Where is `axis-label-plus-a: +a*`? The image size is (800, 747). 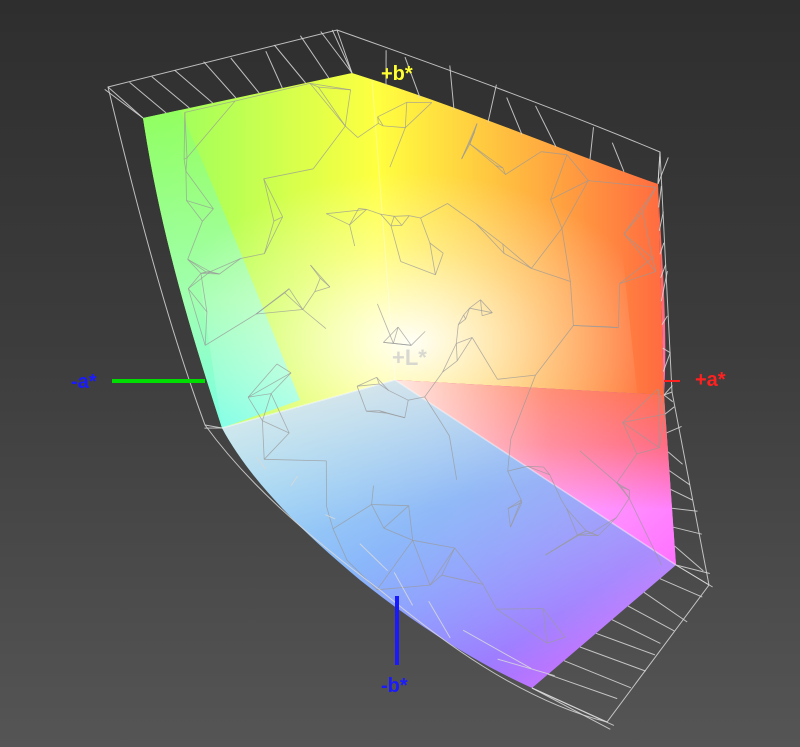 axis-label-plus-a: +a* is located at coordinates (710, 380).